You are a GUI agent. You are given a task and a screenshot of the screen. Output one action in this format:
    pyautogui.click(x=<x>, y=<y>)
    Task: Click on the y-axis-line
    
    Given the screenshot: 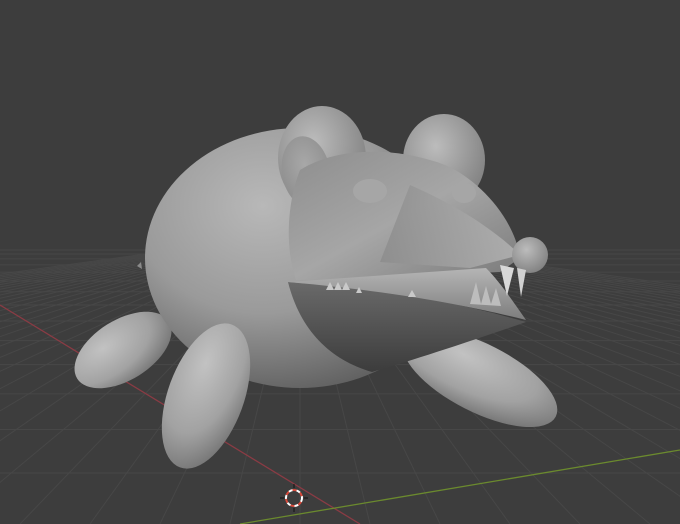 What is the action you would take?
    pyautogui.click(x=459, y=486)
    